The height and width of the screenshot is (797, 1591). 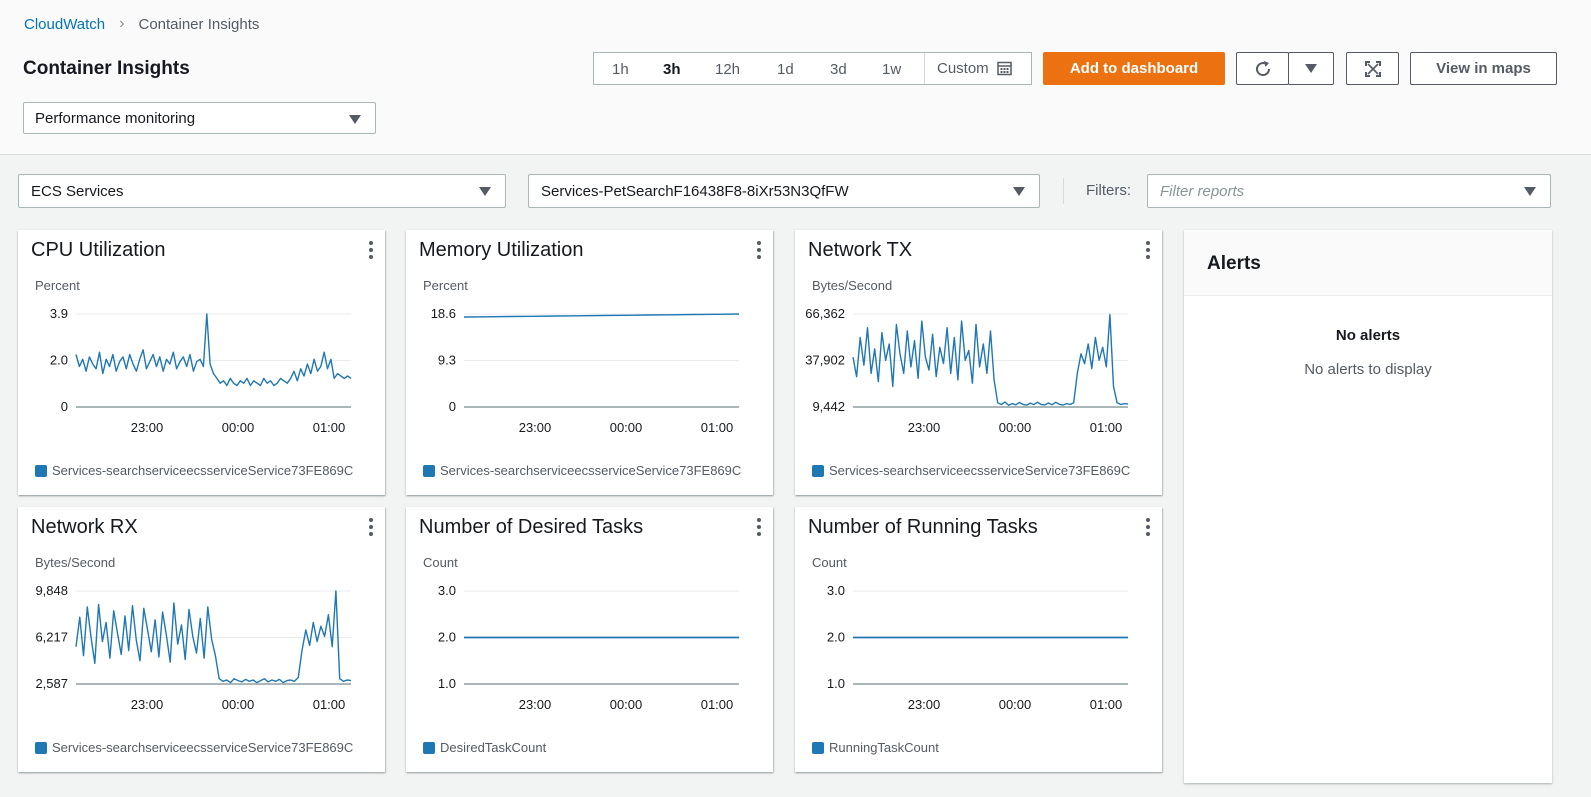 I want to click on range-12h: 12h, so click(x=727, y=69).